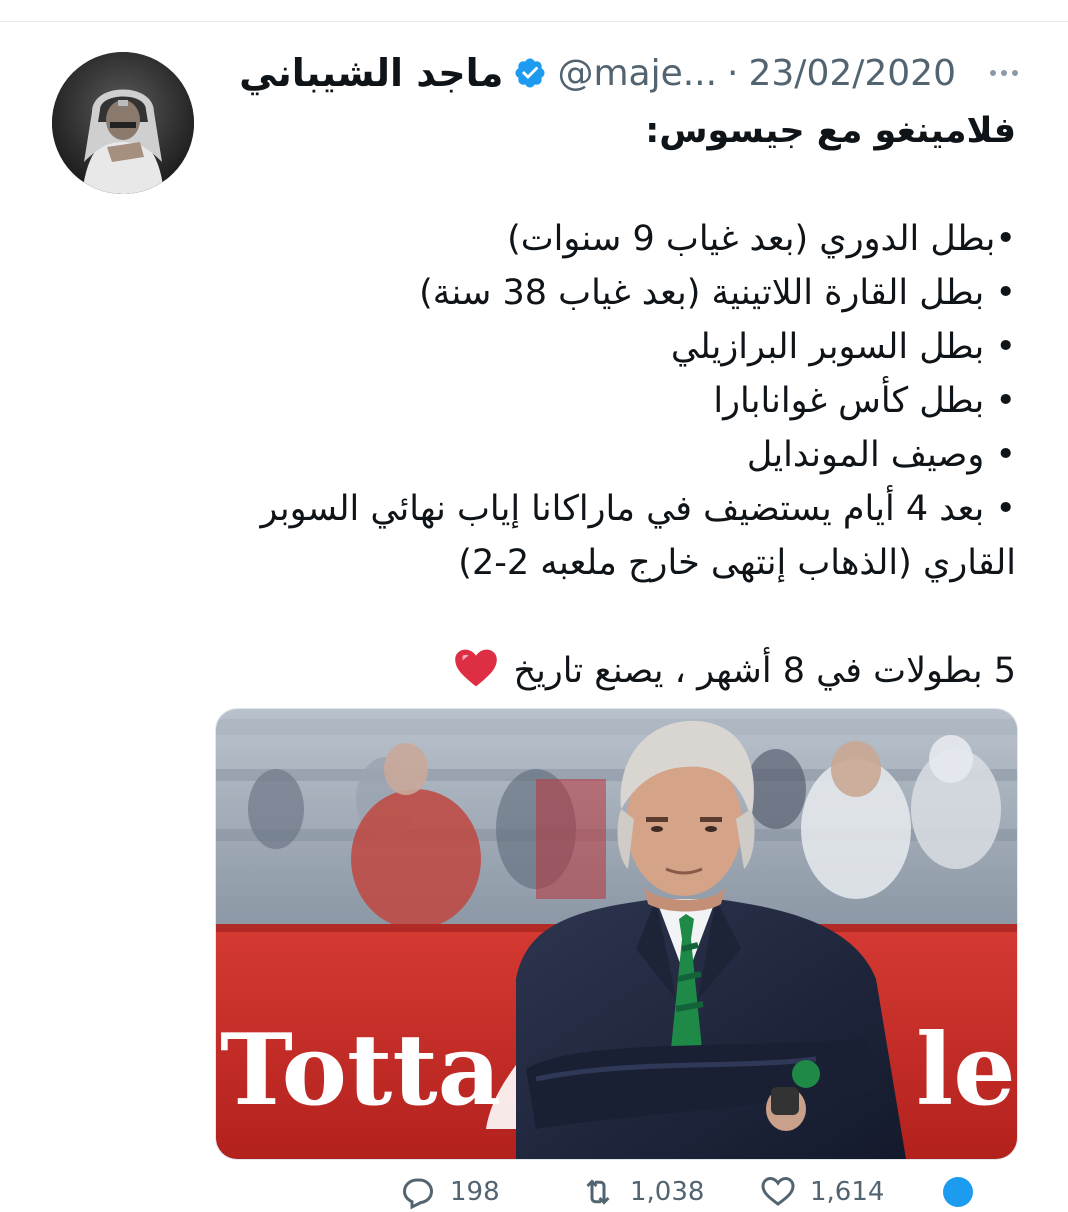 This screenshot has height=1212, width=1068. I want to click on retweet-action: 1,038, so click(642, 1192).